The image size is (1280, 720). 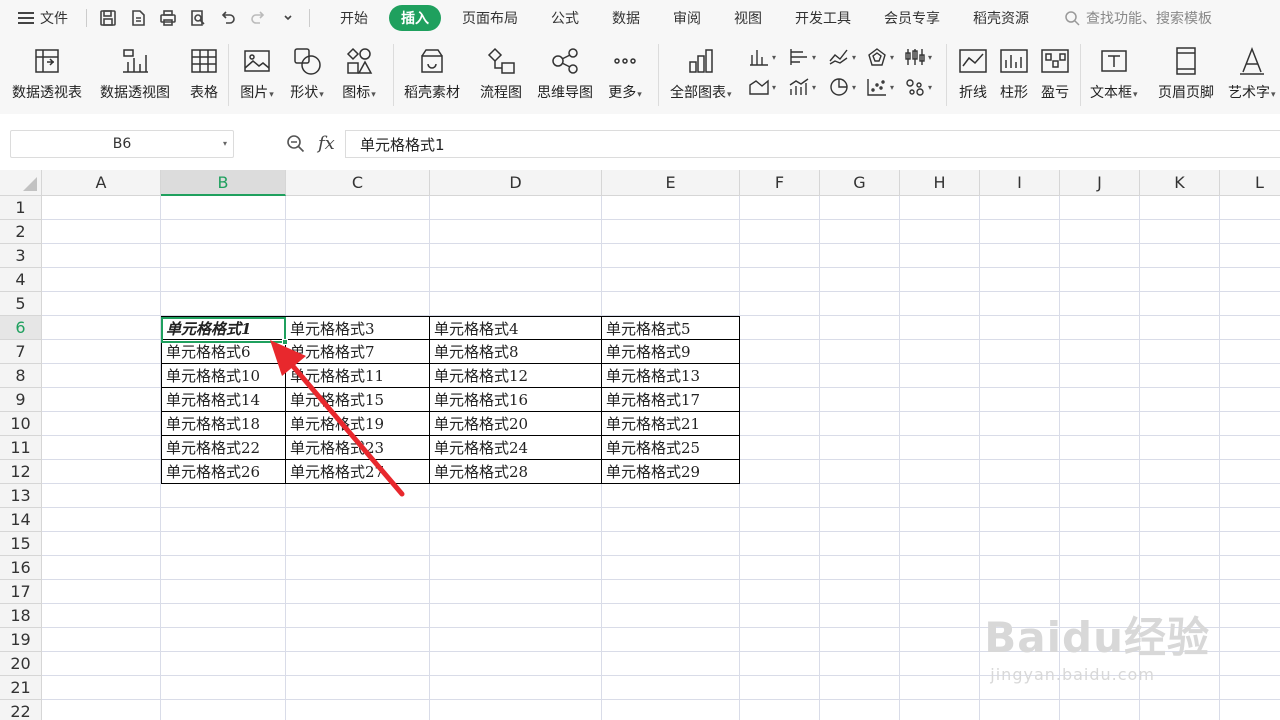 I want to click on row-header-10: 10, so click(x=21, y=424).